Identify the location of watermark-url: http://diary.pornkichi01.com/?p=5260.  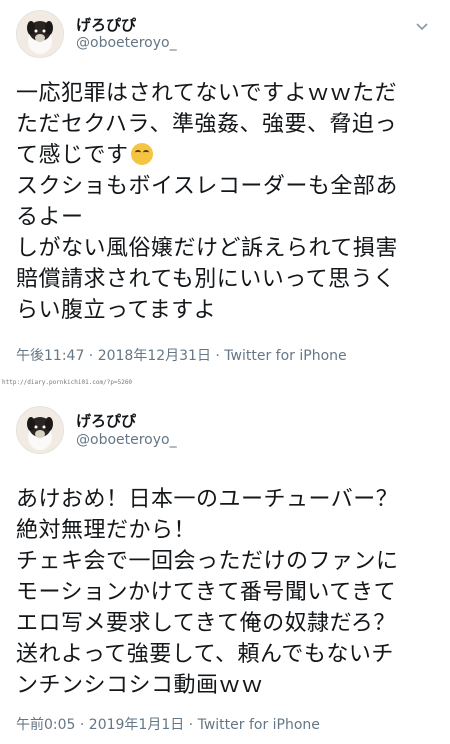
(67, 382).